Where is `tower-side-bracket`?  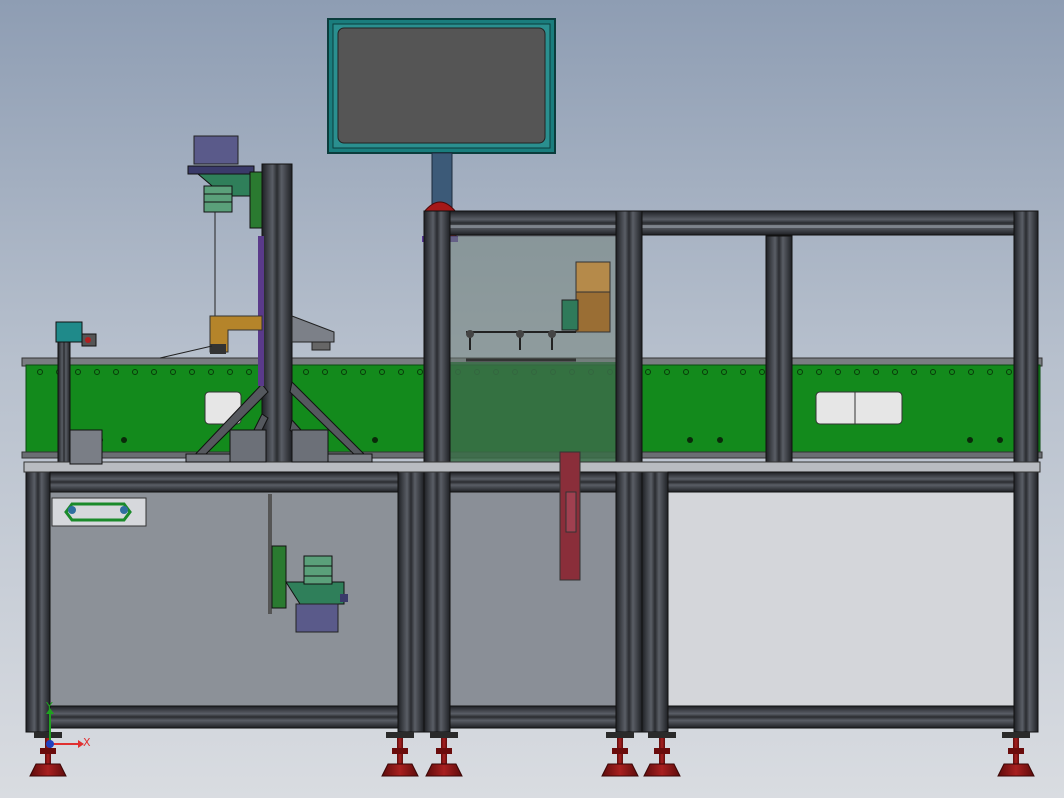
tower-side-bracket is located at coordinates (313, 333).